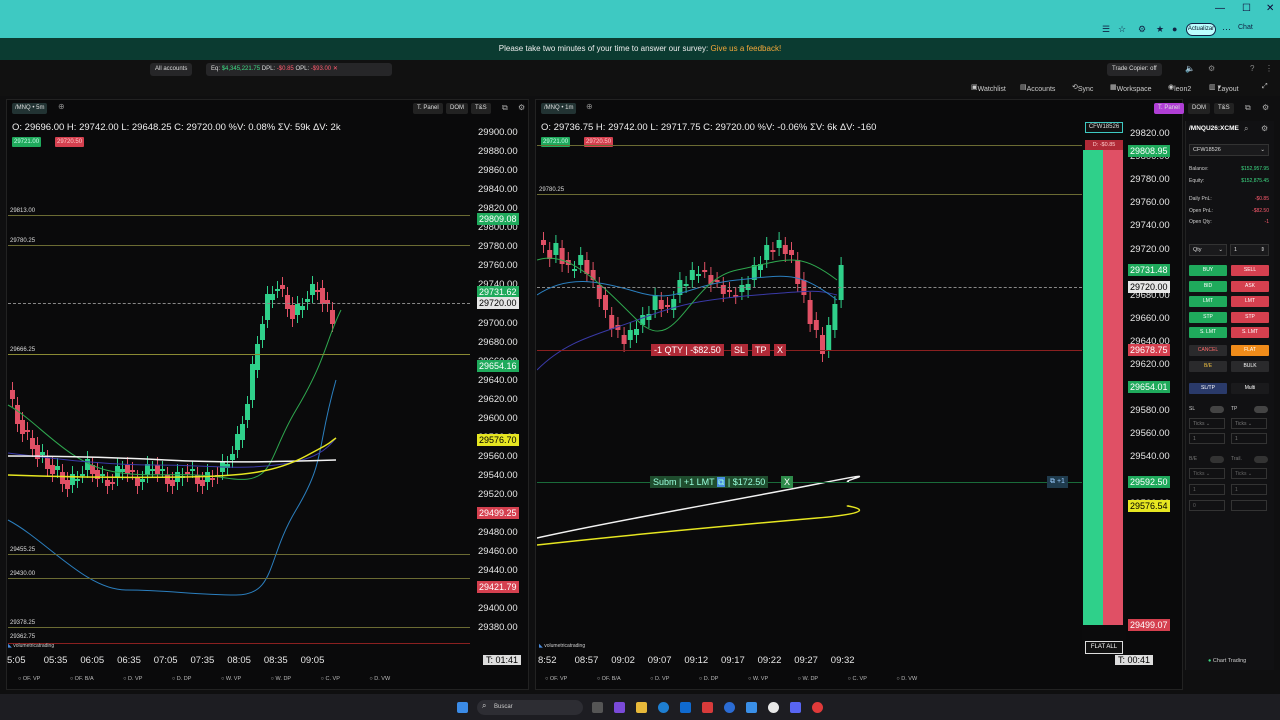  Describe the element at coordinates (1207, 423) in the screenshot. I see `sl-ticks-select: Ticks ⌄` at that location.